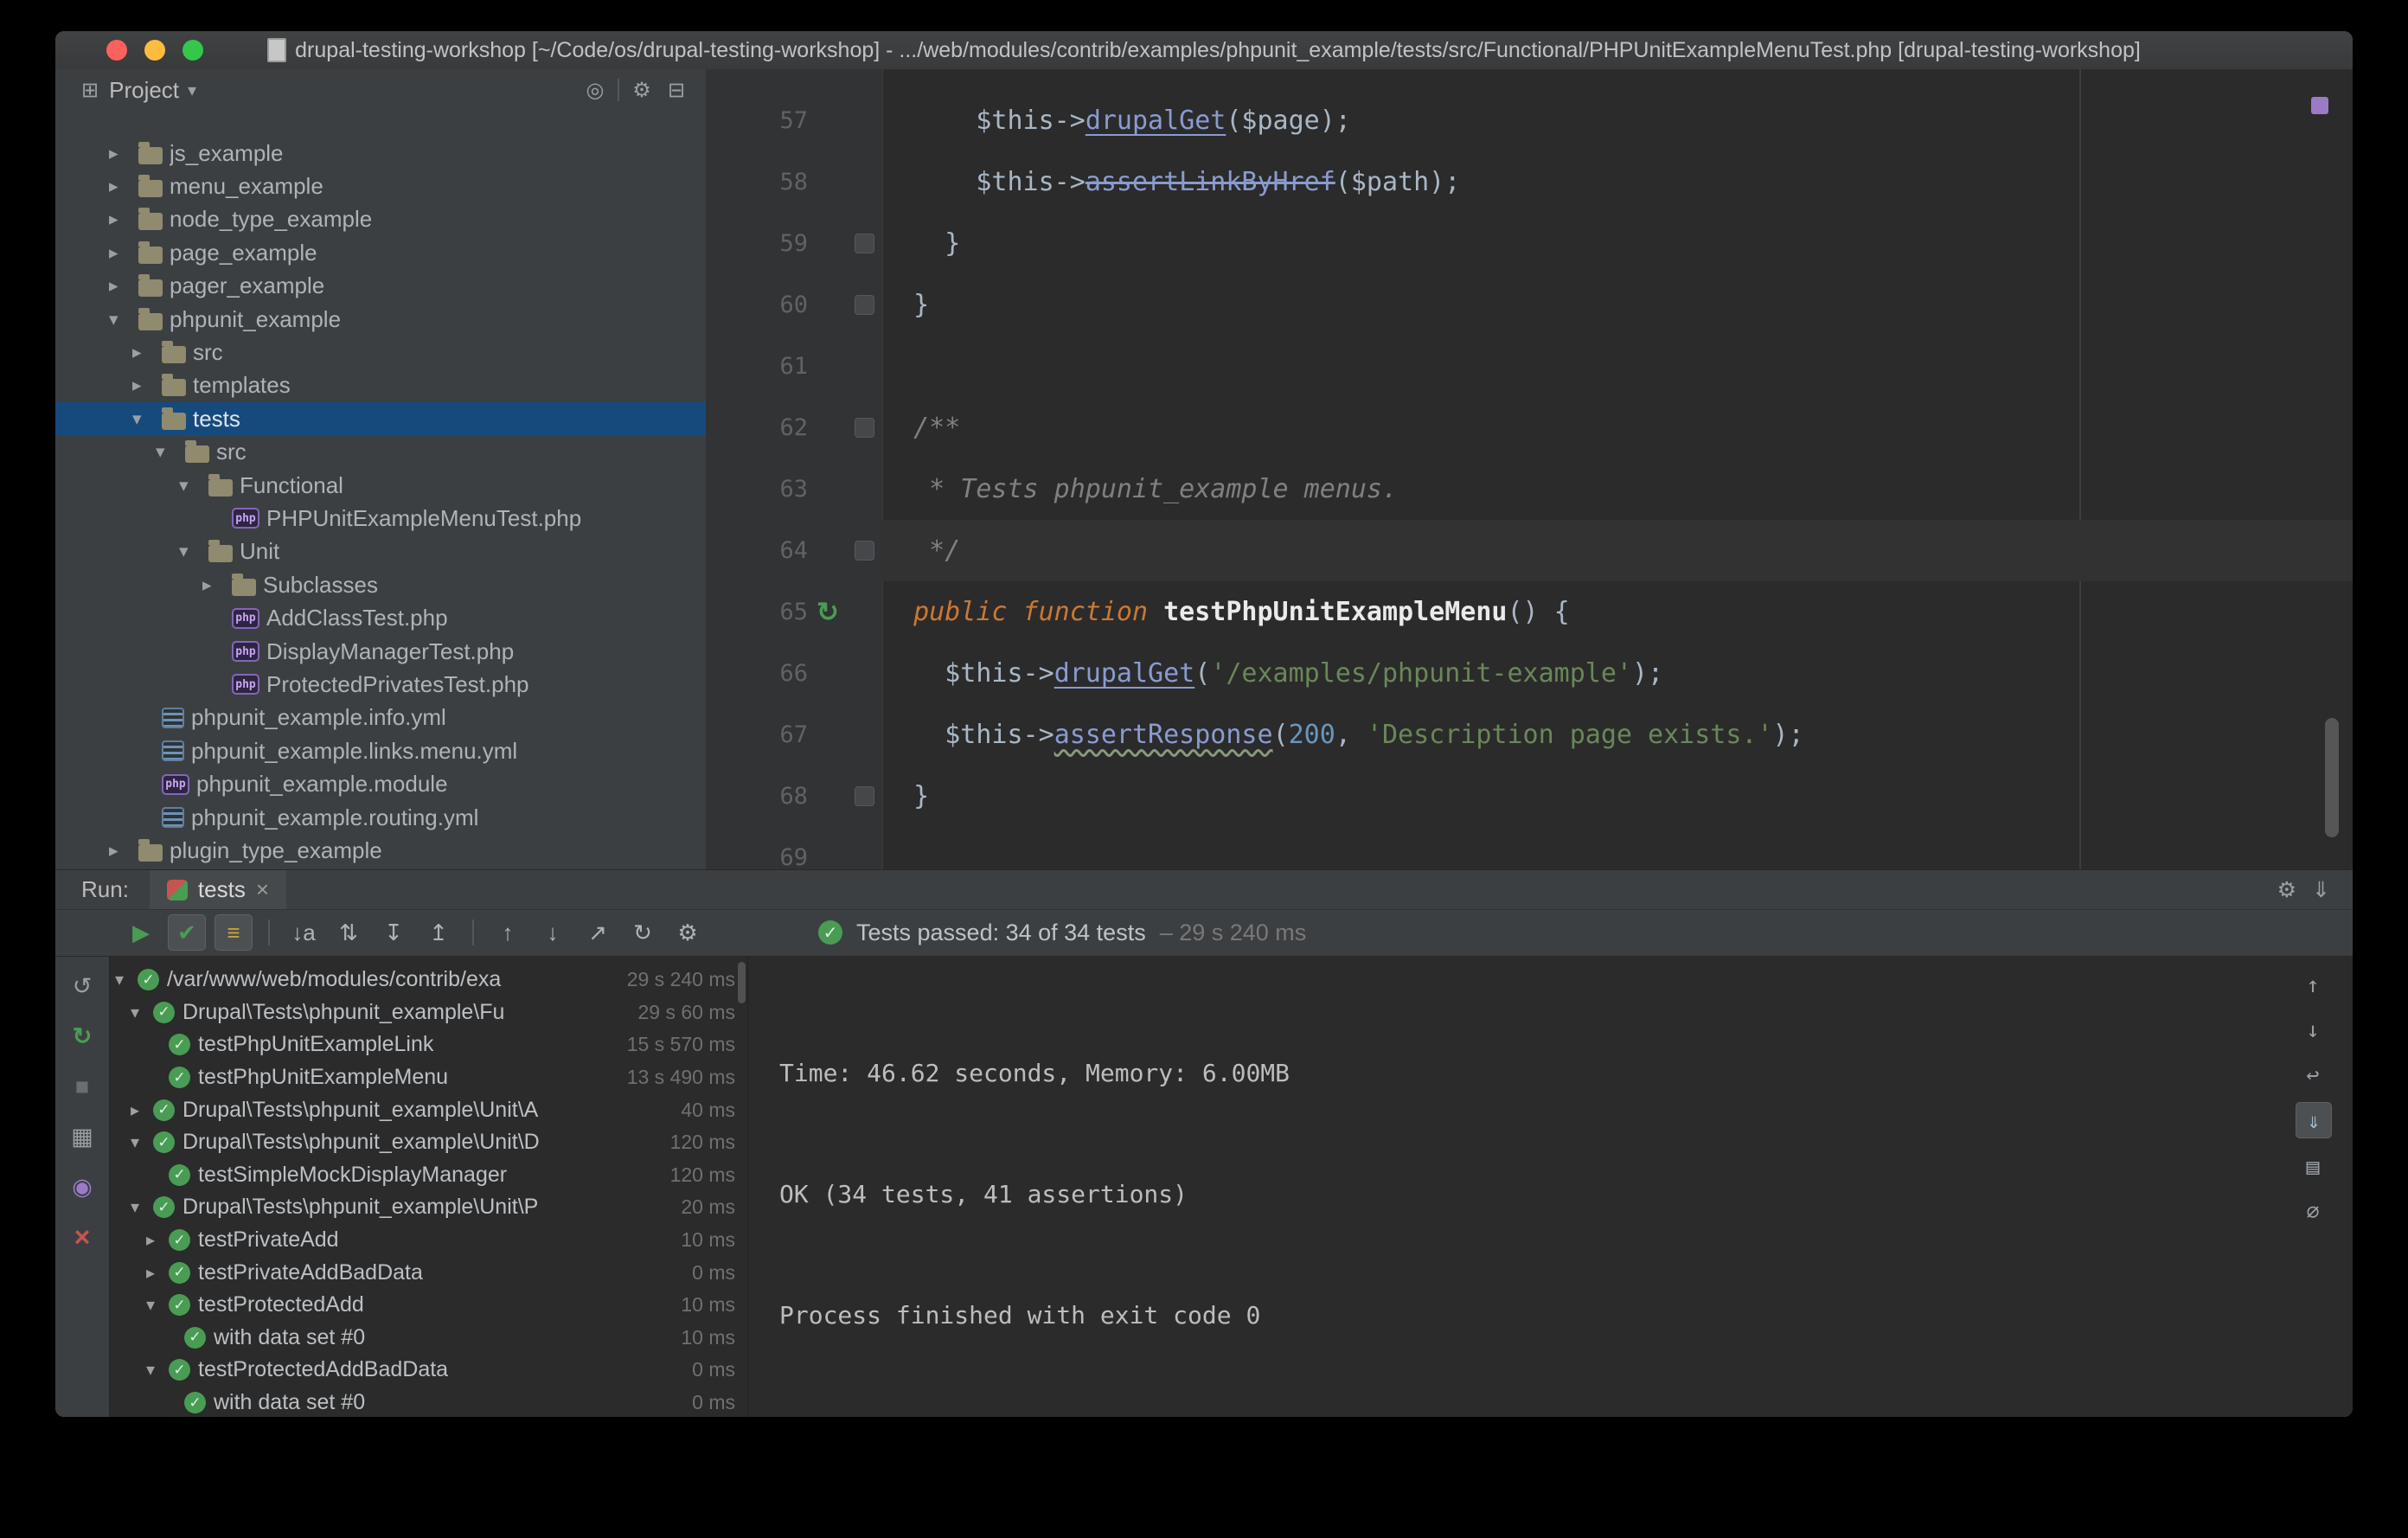 This screenshot has width=2408, height=1538. I want to click on rerun-button: ↺, so click(82, 986).